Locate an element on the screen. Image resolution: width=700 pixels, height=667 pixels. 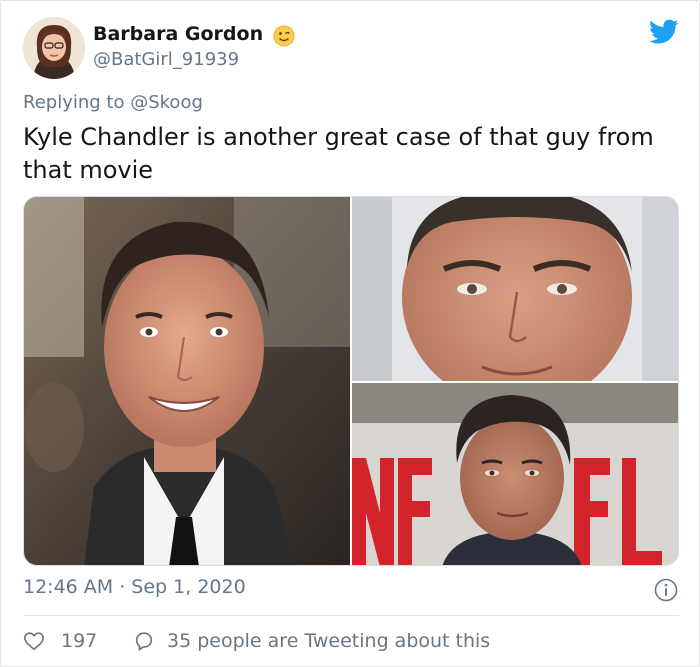
tweet-timestamp: 12:46 AM · Sep 1, 2020 is located at coordinates (134, 587).